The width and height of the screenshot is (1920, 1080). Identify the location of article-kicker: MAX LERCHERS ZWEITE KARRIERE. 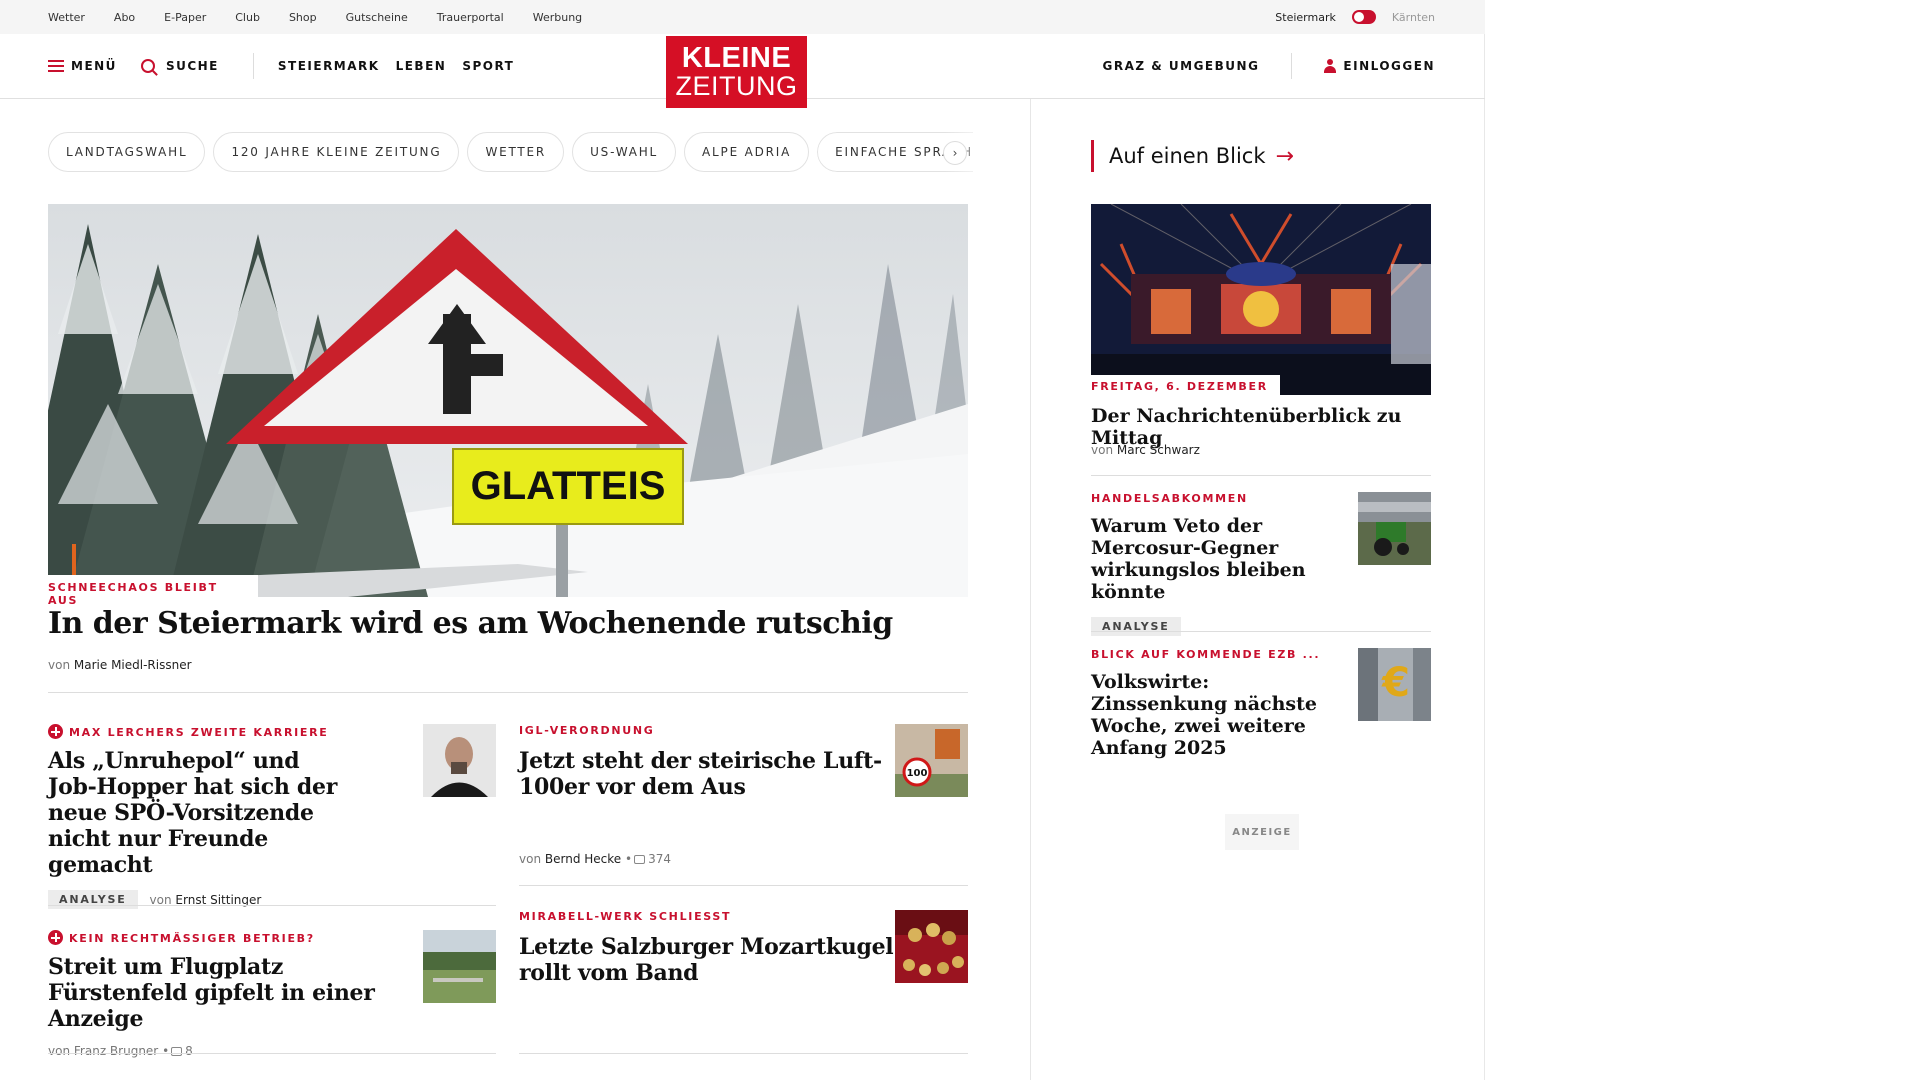
(193, 731).